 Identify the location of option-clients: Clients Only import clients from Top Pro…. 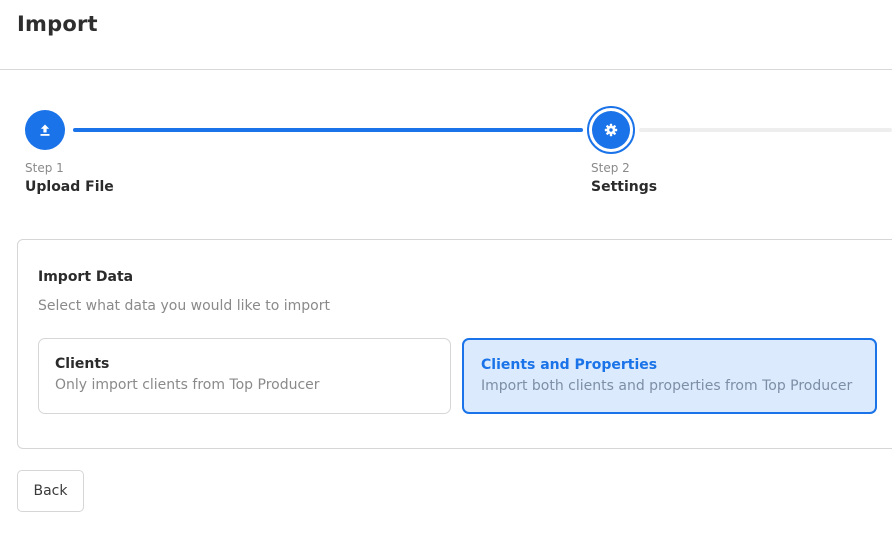
(244, 376).